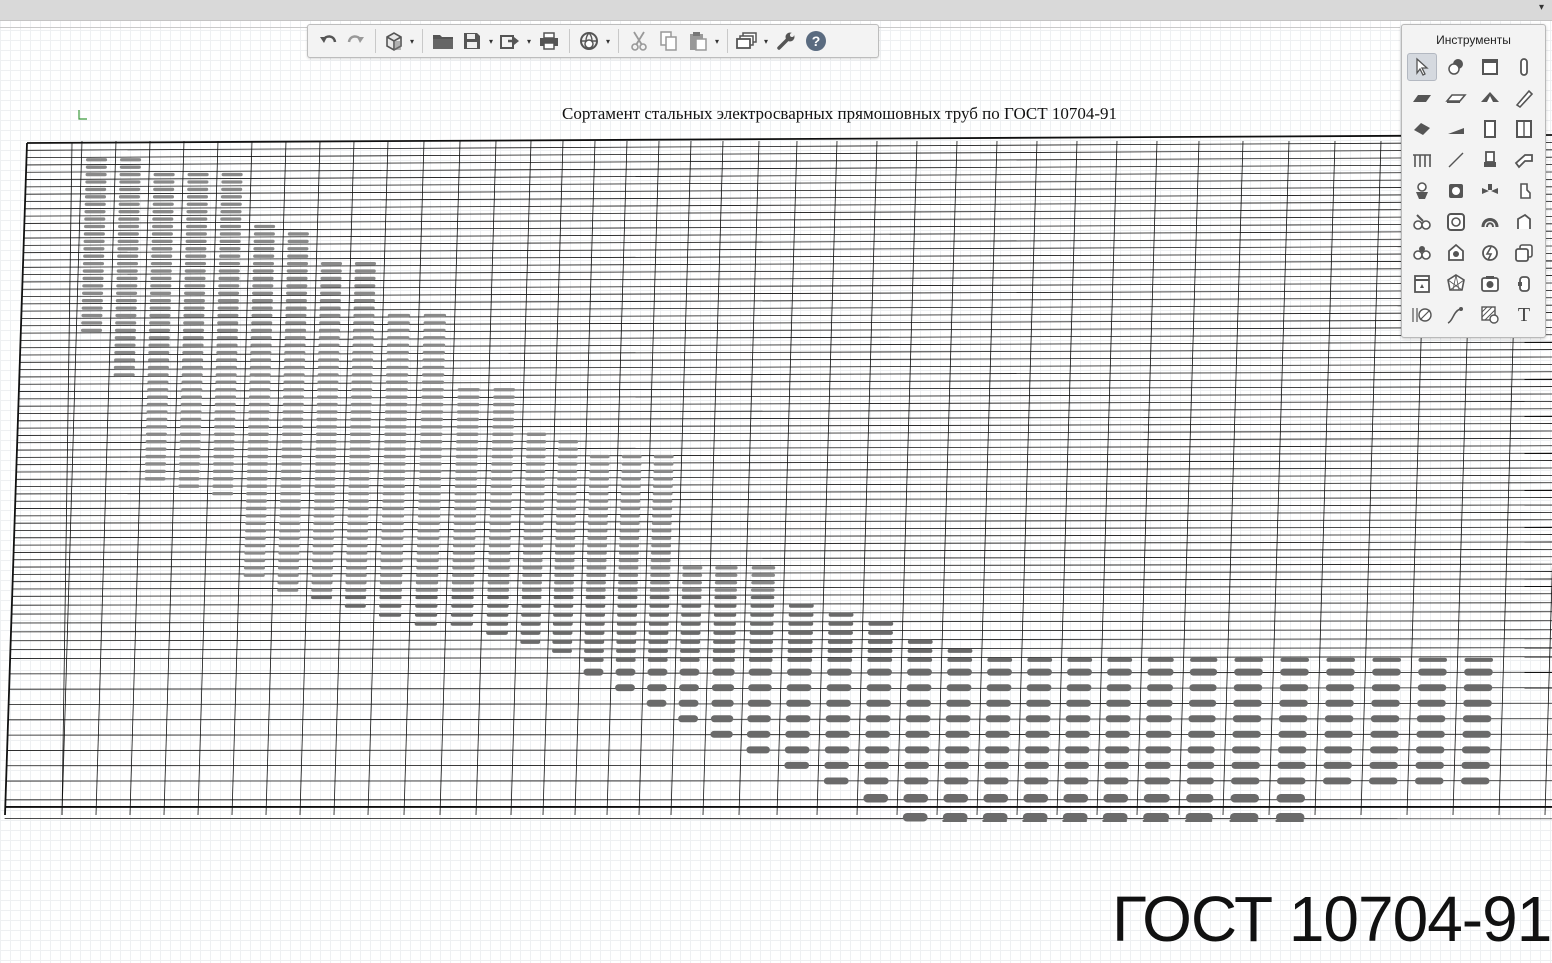 The image size is (1552, 963). What do you see at coordinates (1422, 160) in the screenshot?
I see `railing-tool` at bounding box center [1422, 160].